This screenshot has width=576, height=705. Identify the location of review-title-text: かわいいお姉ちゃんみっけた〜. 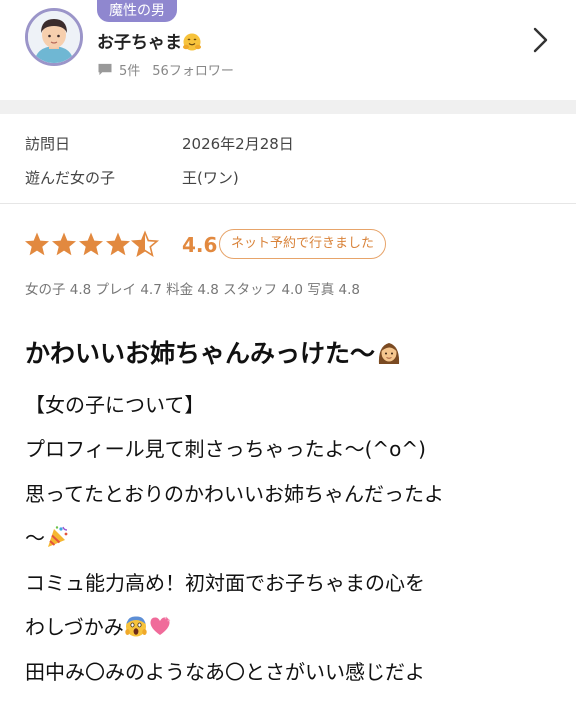
(200, 353).